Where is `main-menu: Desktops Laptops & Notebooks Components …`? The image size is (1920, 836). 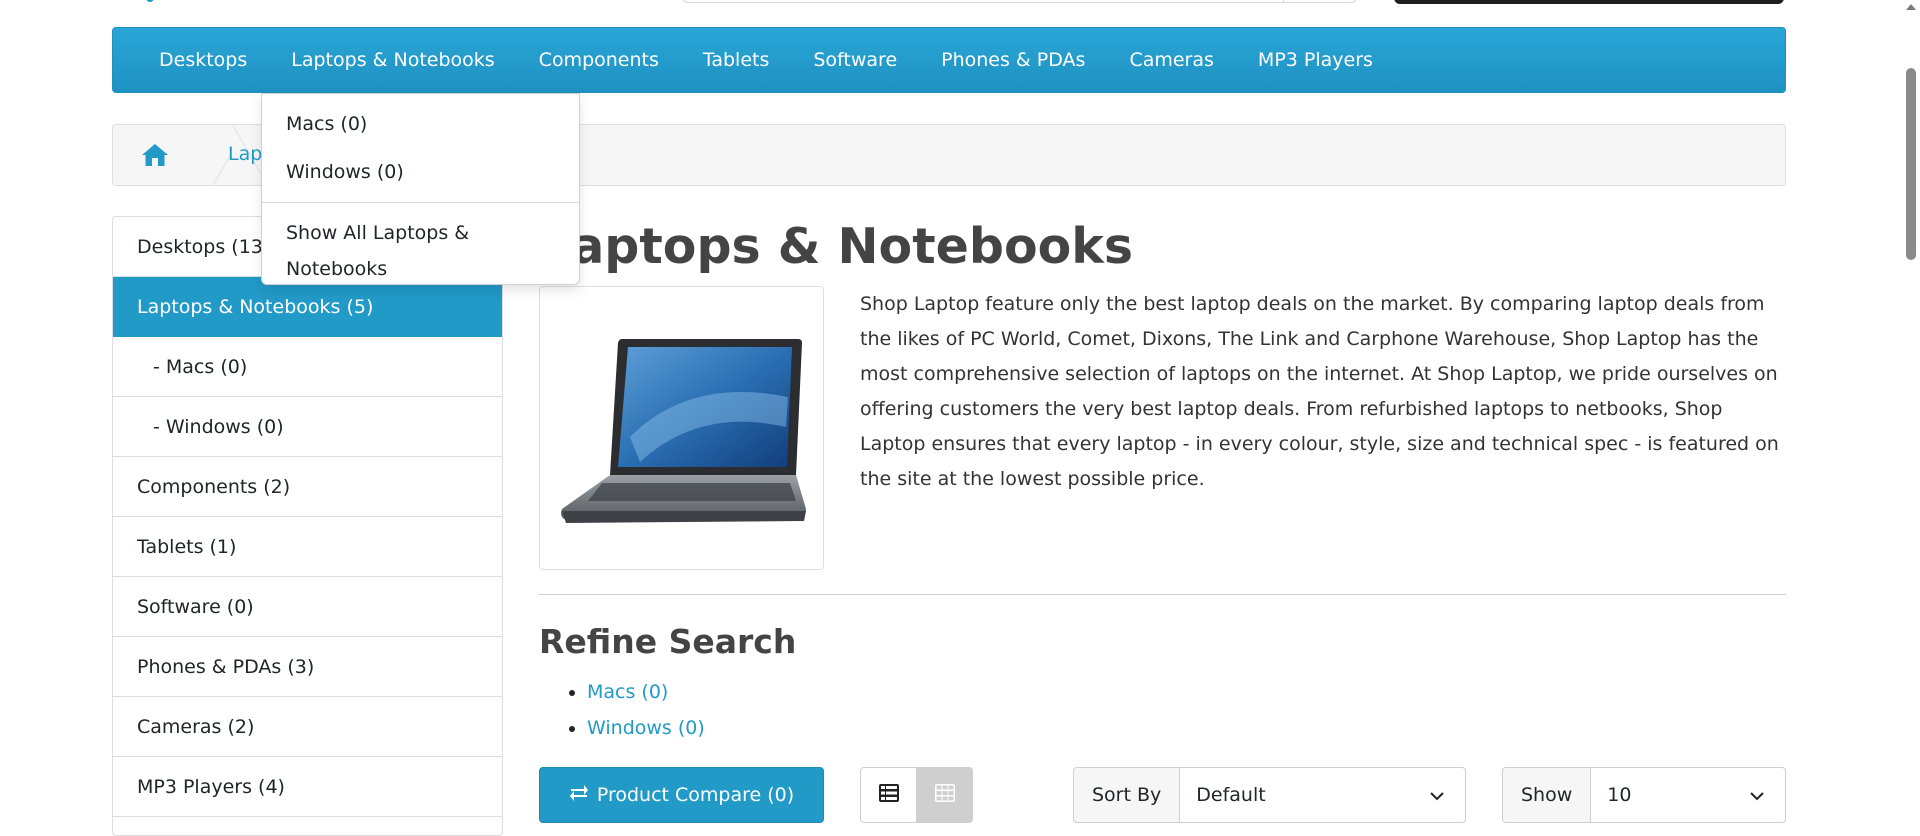
main-menu: Desktops Laptops & Notebooks Components … is located at coordinates (949, 60).